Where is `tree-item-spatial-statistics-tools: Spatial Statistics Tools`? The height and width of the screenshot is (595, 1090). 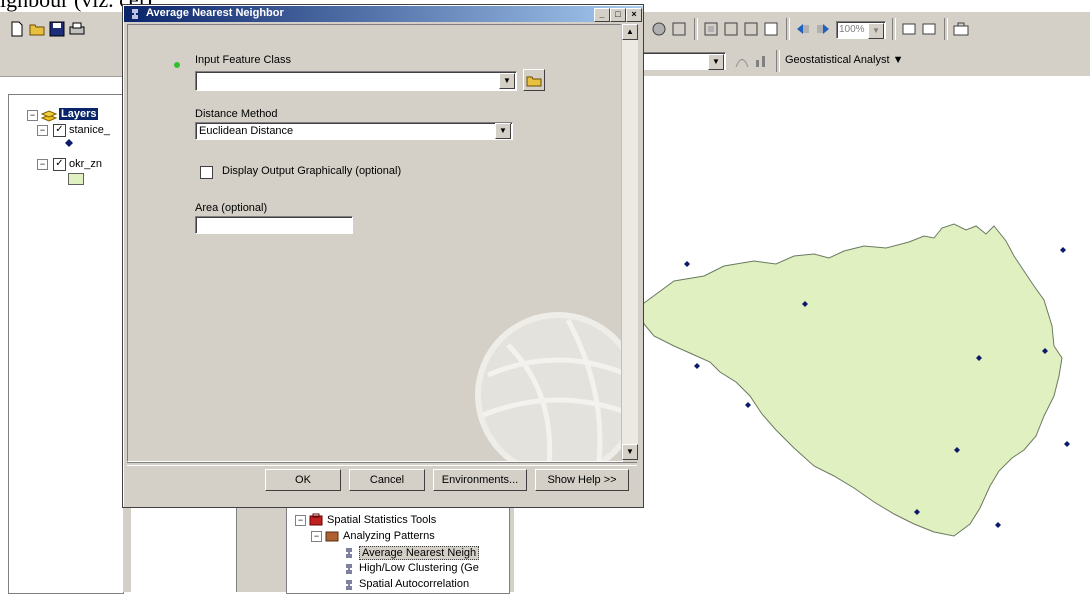 tree-item-spatial-statistics-tools: Spatial Statistics Tools is located at coordinates (381, 520).